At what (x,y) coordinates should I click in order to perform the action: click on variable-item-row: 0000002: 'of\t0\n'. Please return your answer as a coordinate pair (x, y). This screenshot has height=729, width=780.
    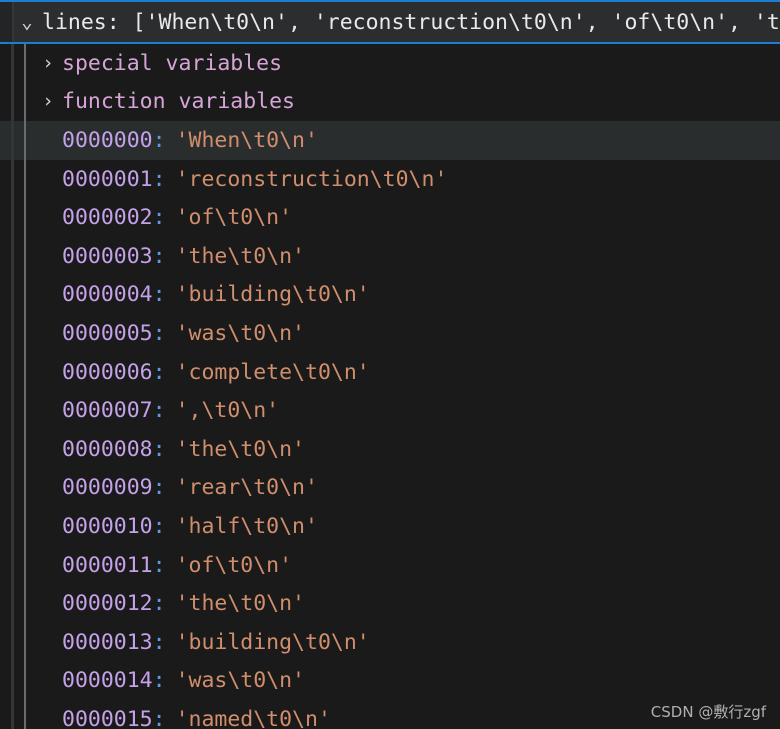
    Looking at the image, I should click on (390, 217).